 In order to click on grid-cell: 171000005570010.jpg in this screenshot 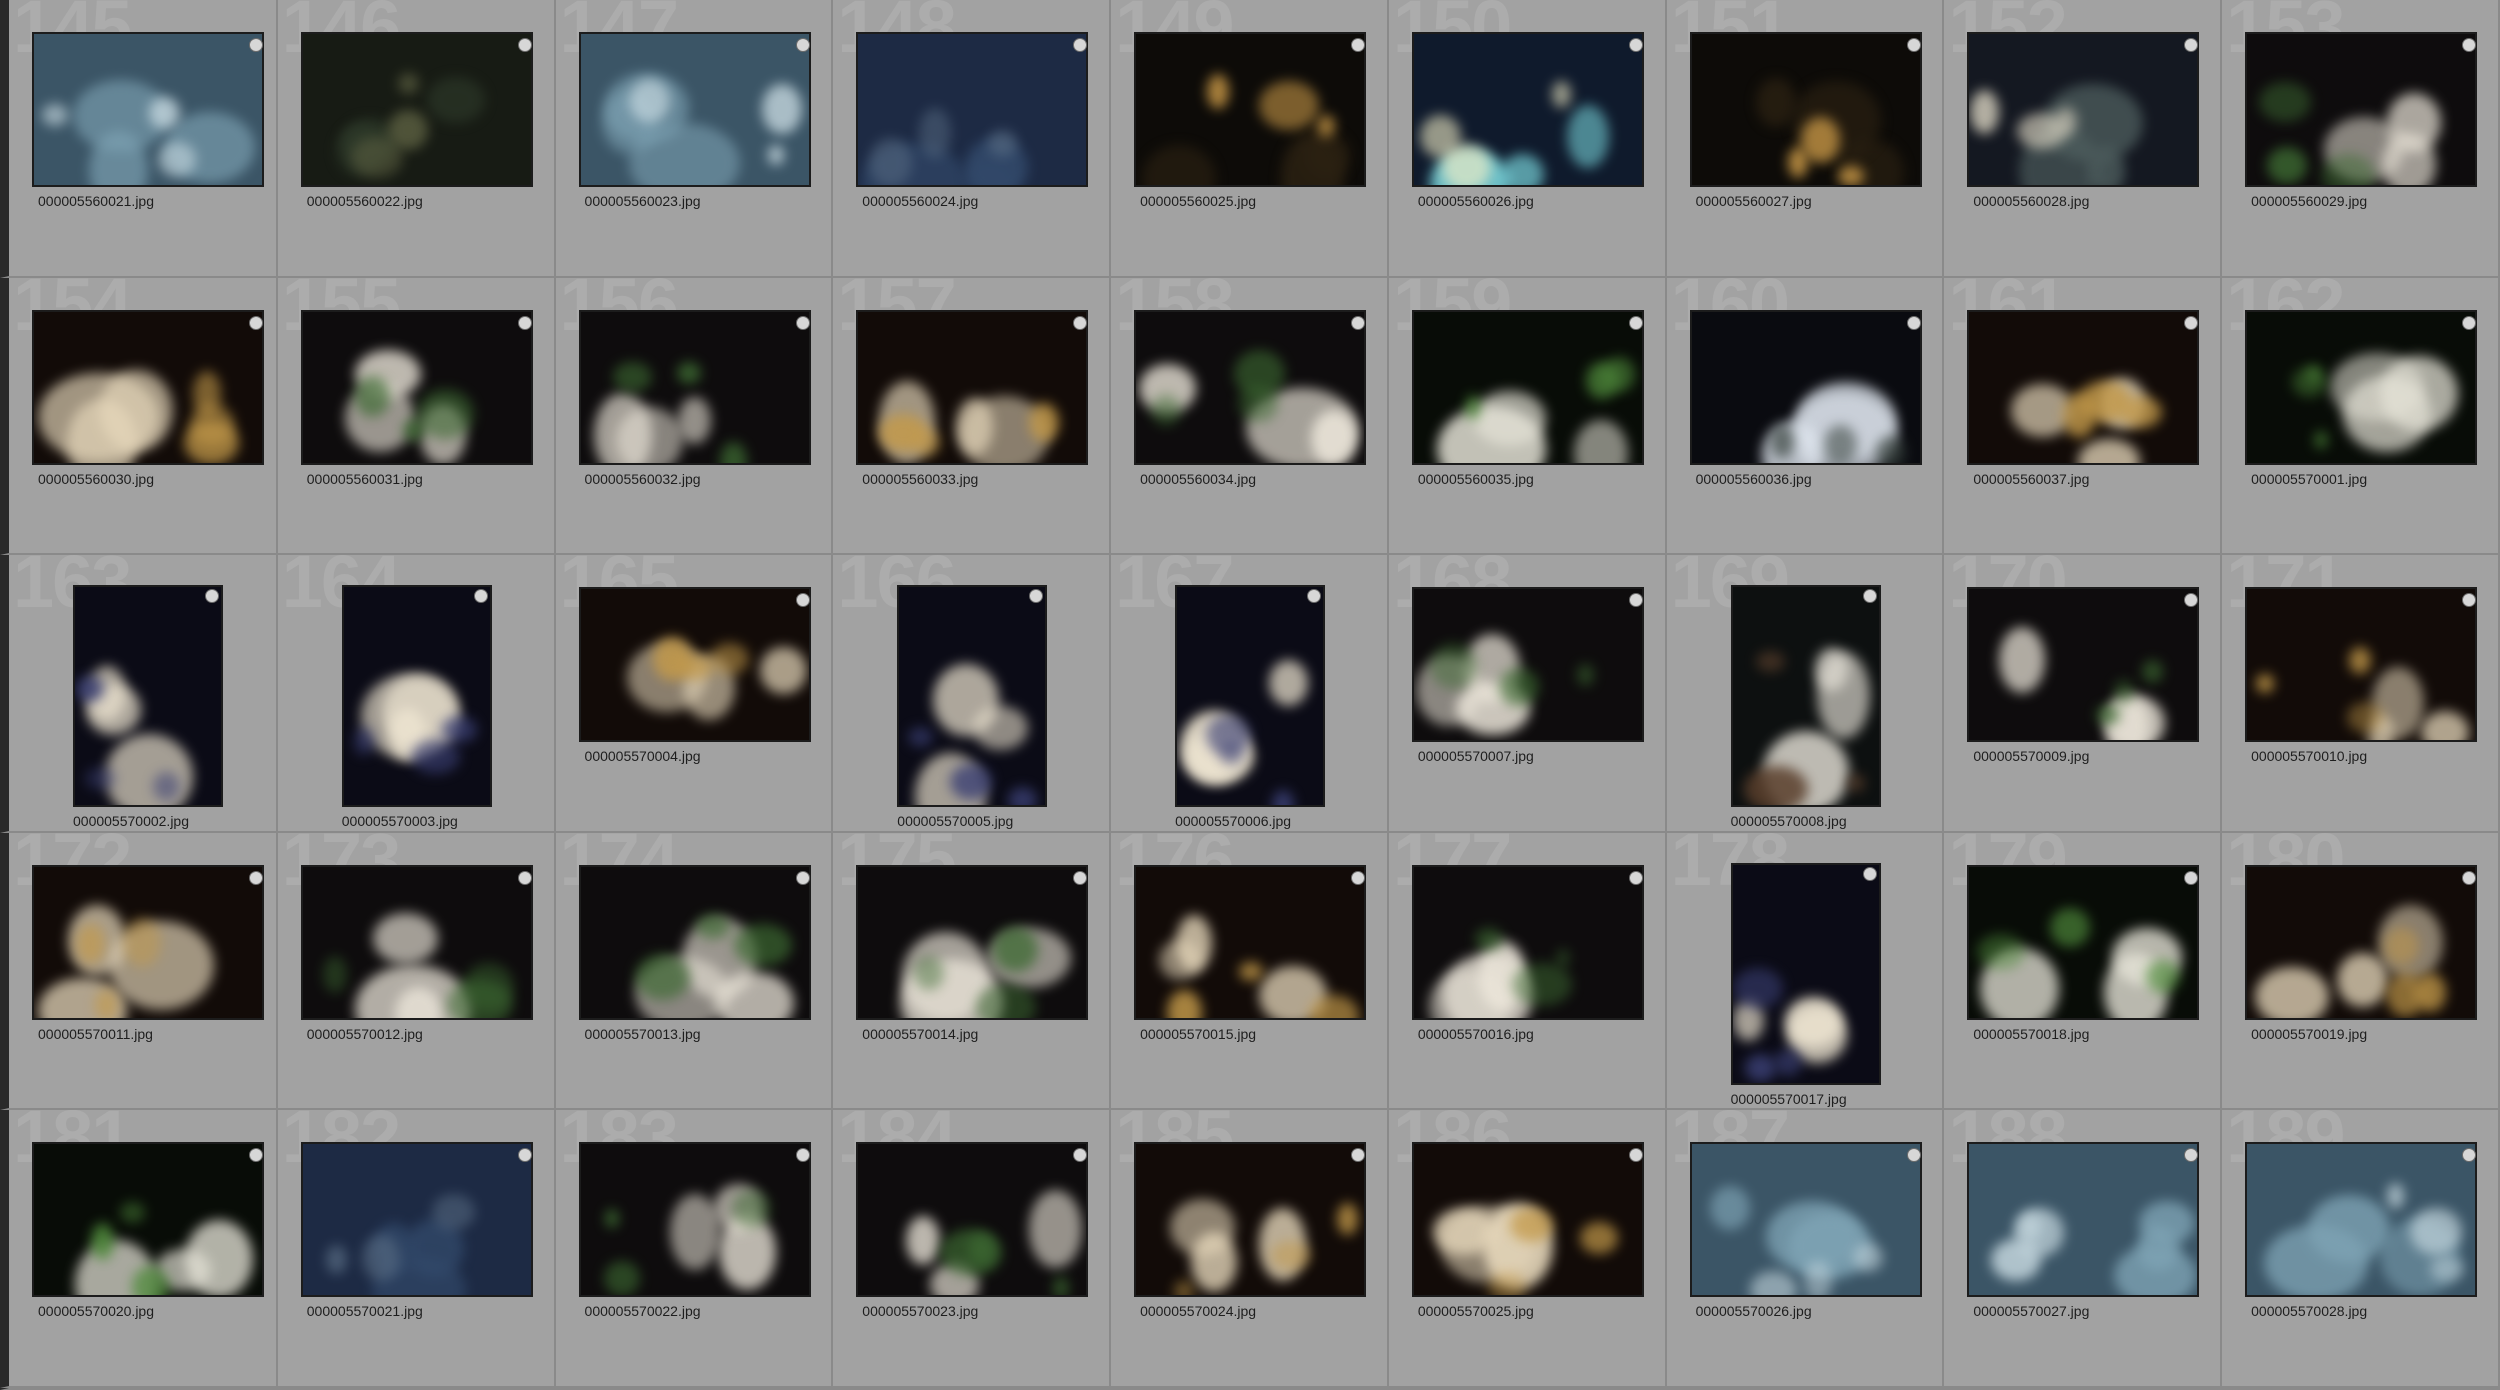, I will do `click(2361, 694)`.